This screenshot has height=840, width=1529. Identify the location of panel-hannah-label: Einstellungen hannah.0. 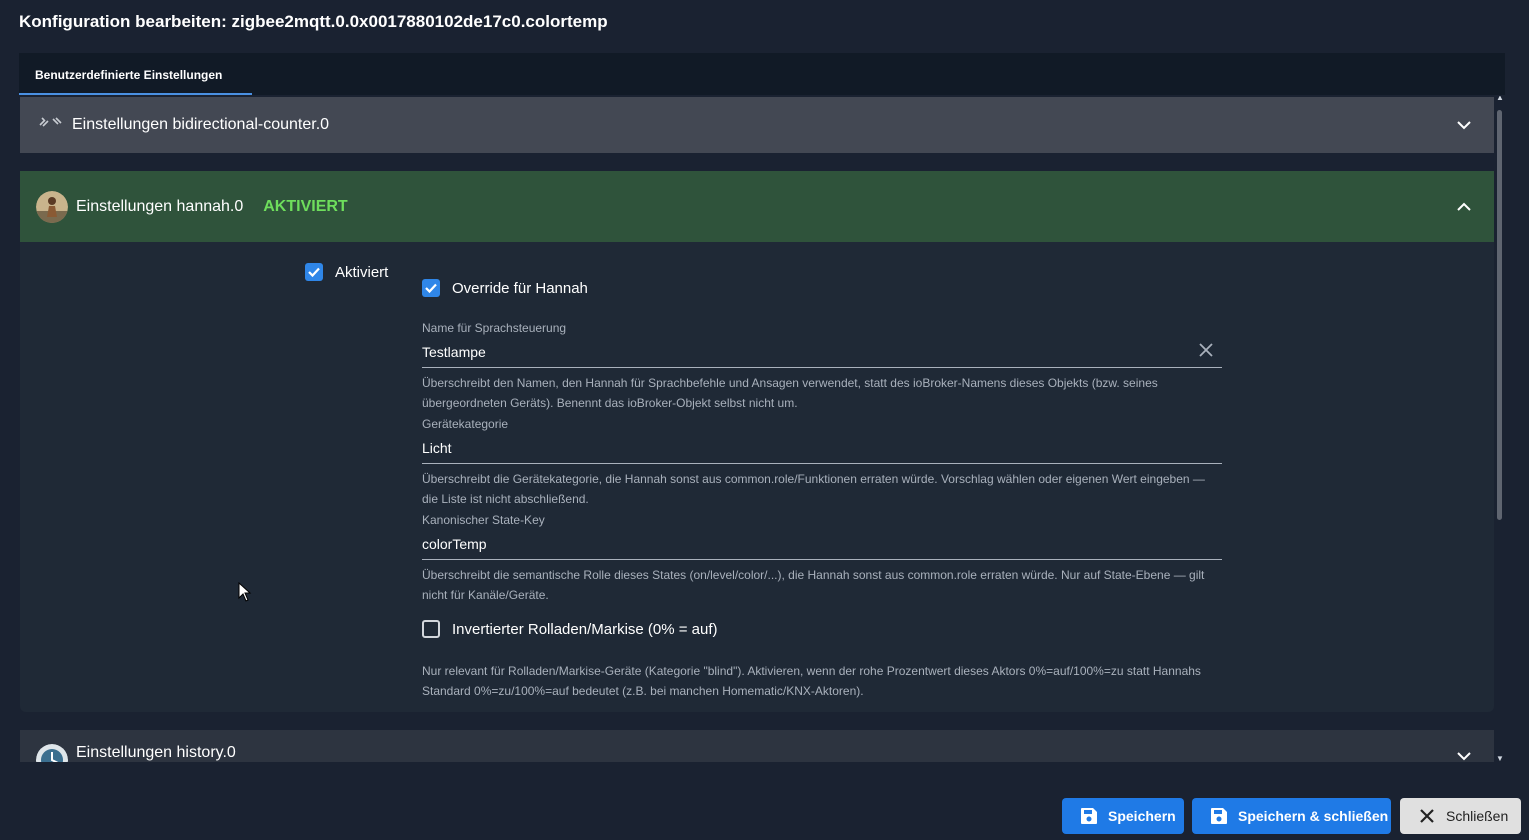
(160, 206).